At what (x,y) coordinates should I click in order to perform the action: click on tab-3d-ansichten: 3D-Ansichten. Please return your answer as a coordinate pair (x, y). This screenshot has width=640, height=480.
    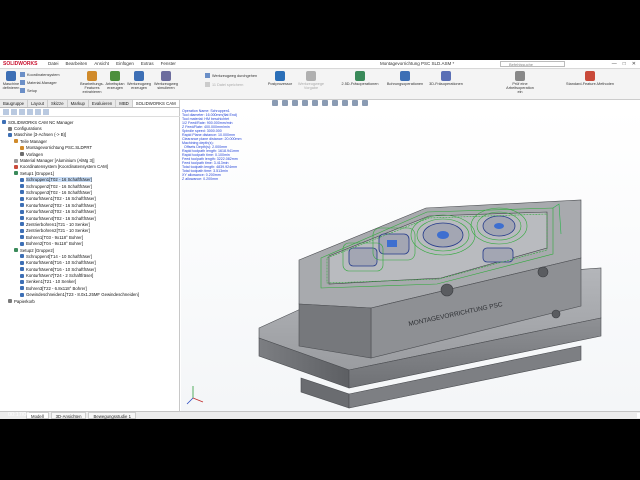
    Looking at the image, I should click on (68, 415).